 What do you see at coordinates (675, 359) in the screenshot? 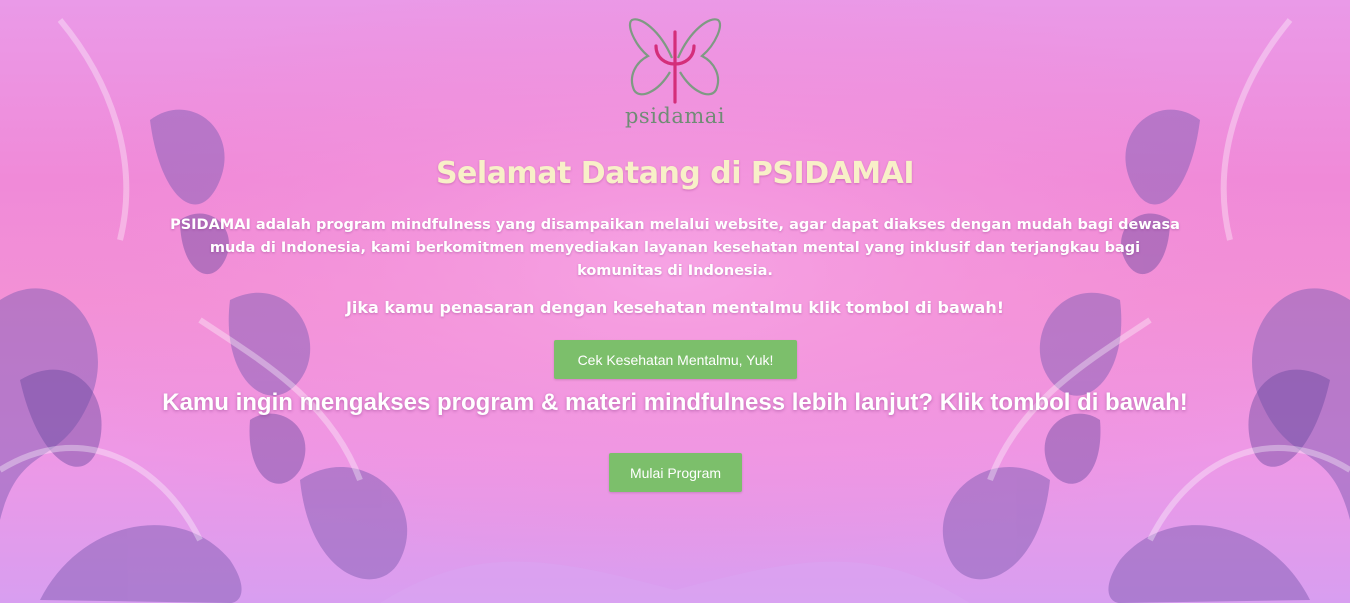
I see `check-mental-health-button: Cek Kesehatan Mentalmu, Yuk!` at bounding box center [675, 359].